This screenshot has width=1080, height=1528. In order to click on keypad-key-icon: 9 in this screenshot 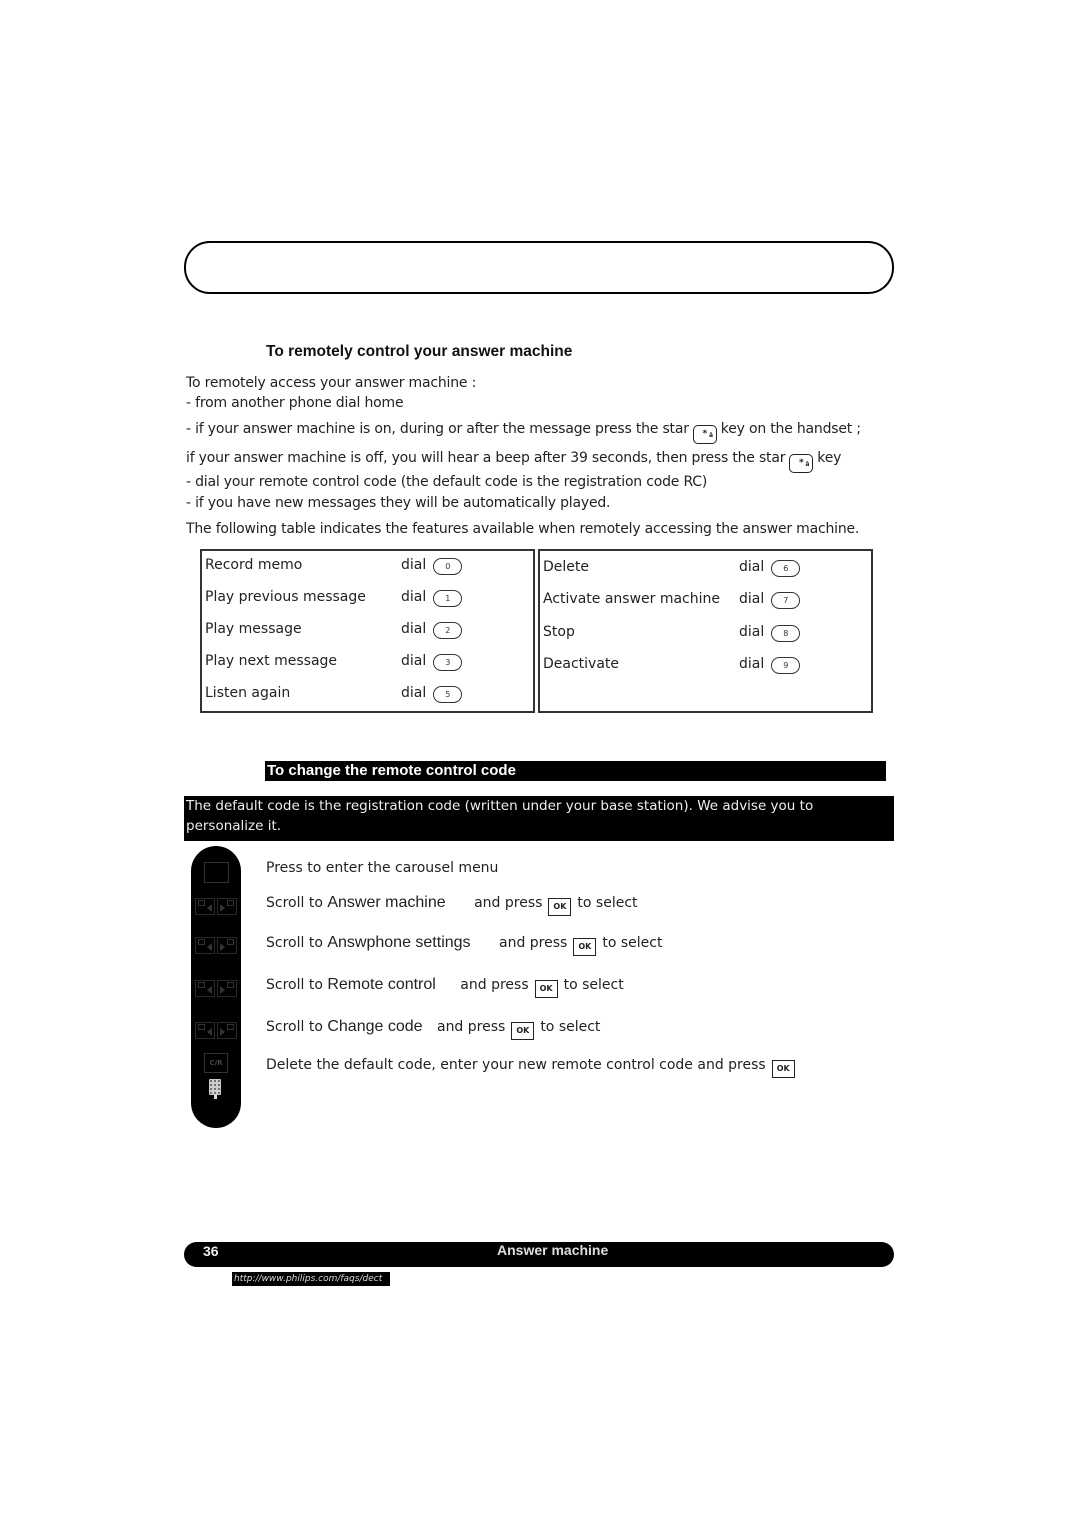, I will do `click(786, 665)`.